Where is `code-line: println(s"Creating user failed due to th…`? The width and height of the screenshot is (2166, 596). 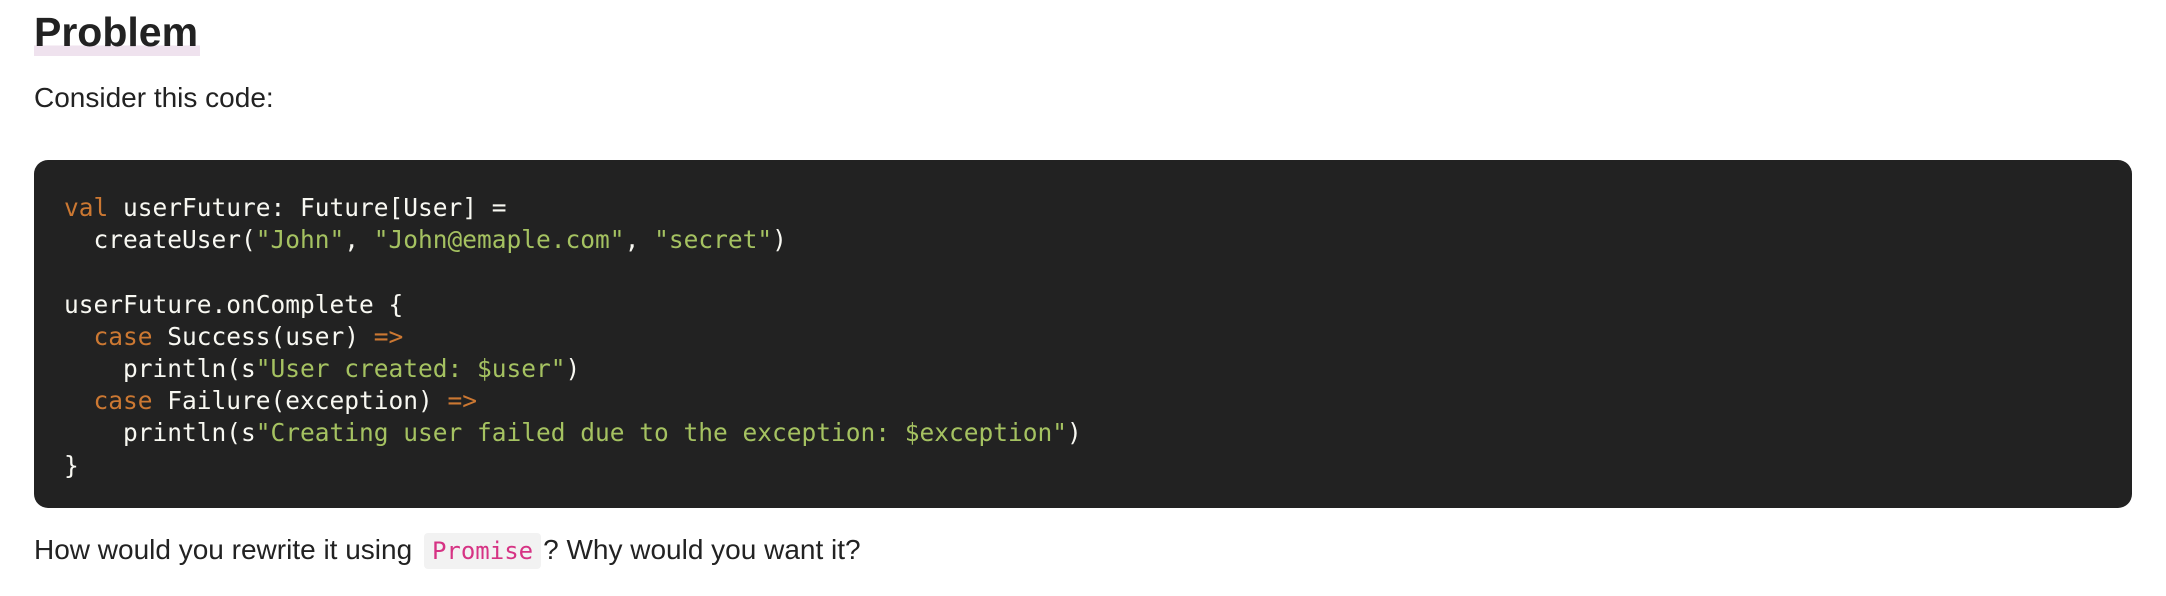 code-line: println(s"Creating user failed due to th… is located at coordinates (1083, 433).